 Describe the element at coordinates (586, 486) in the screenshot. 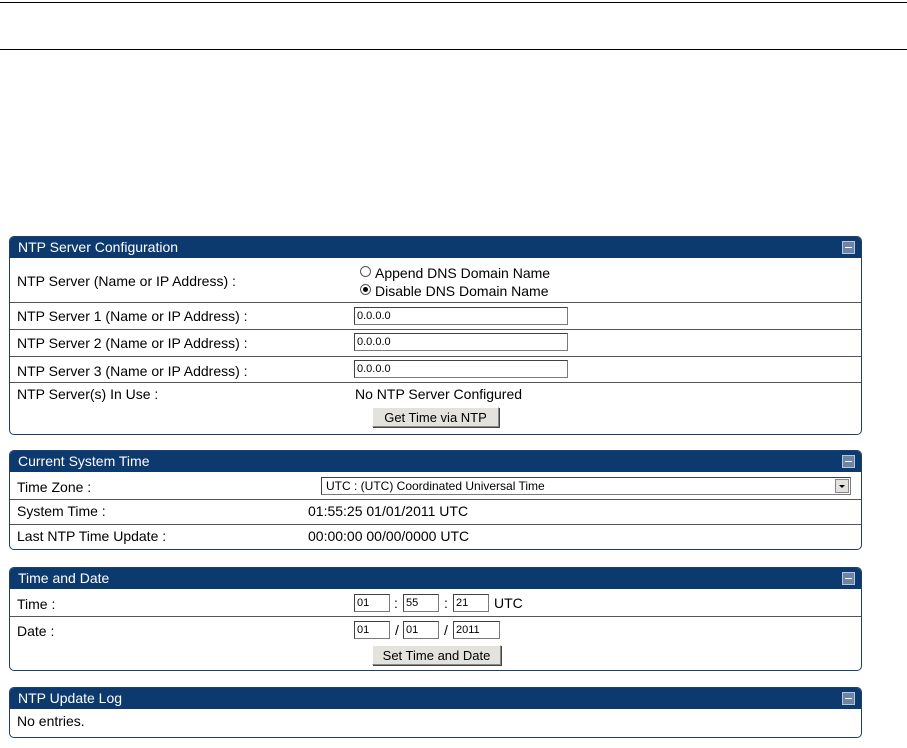

I see `time-zone-select: UTC : (UTC) Coordinated Universal Time` at that location.